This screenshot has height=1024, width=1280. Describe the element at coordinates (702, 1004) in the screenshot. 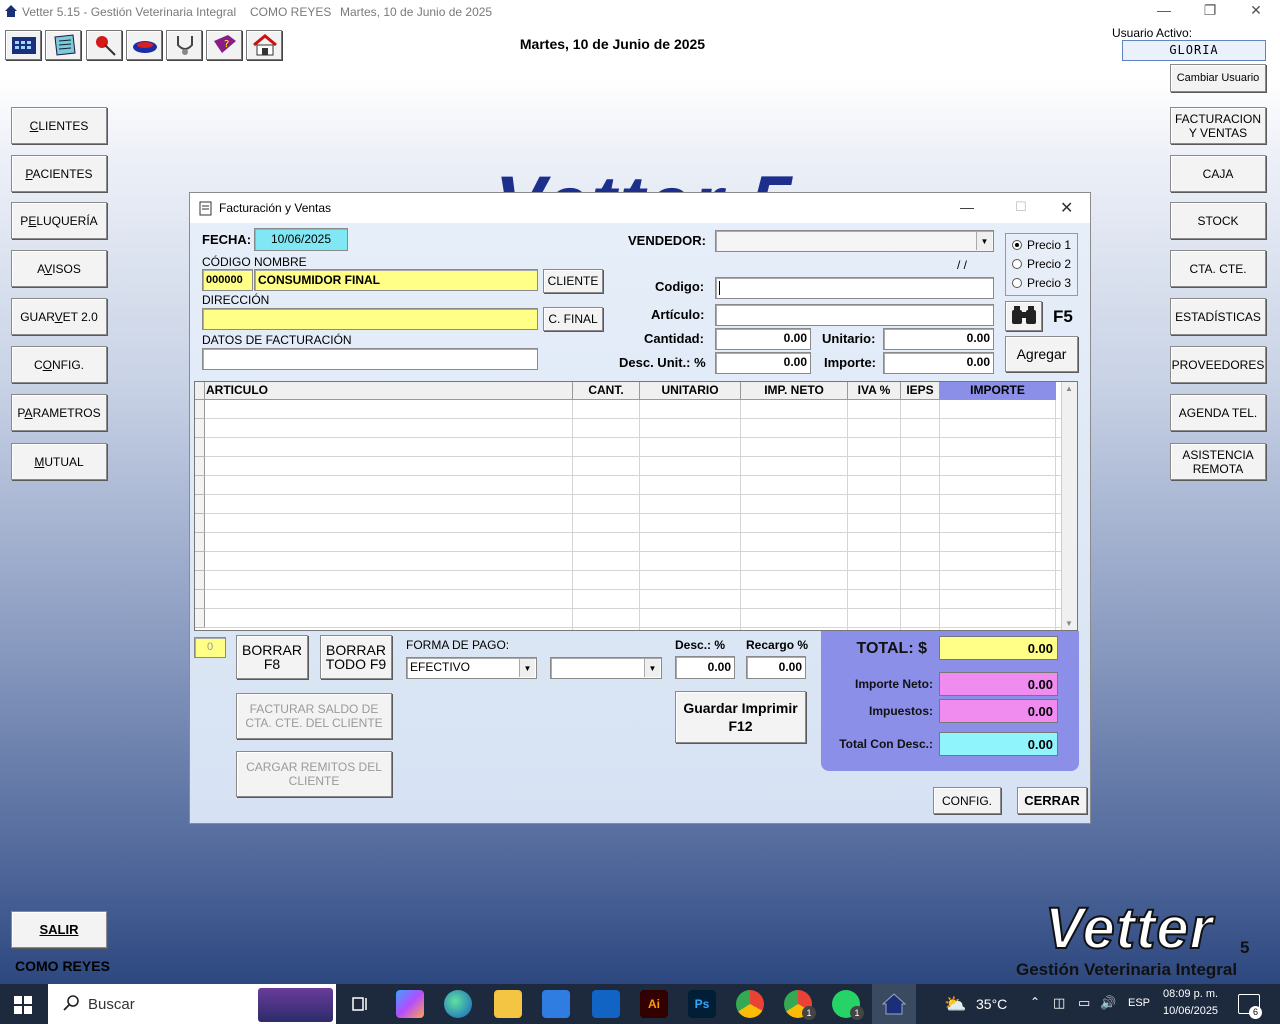

I see `photoshop-icon: Ps` at that location.